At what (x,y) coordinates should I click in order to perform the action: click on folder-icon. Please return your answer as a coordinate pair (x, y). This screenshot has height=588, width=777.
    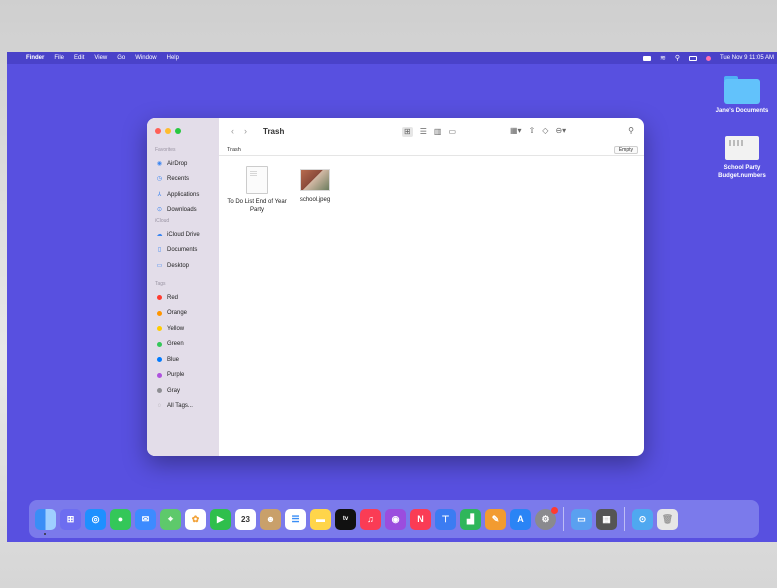
    Looking at the image, I should click on (742, 90).